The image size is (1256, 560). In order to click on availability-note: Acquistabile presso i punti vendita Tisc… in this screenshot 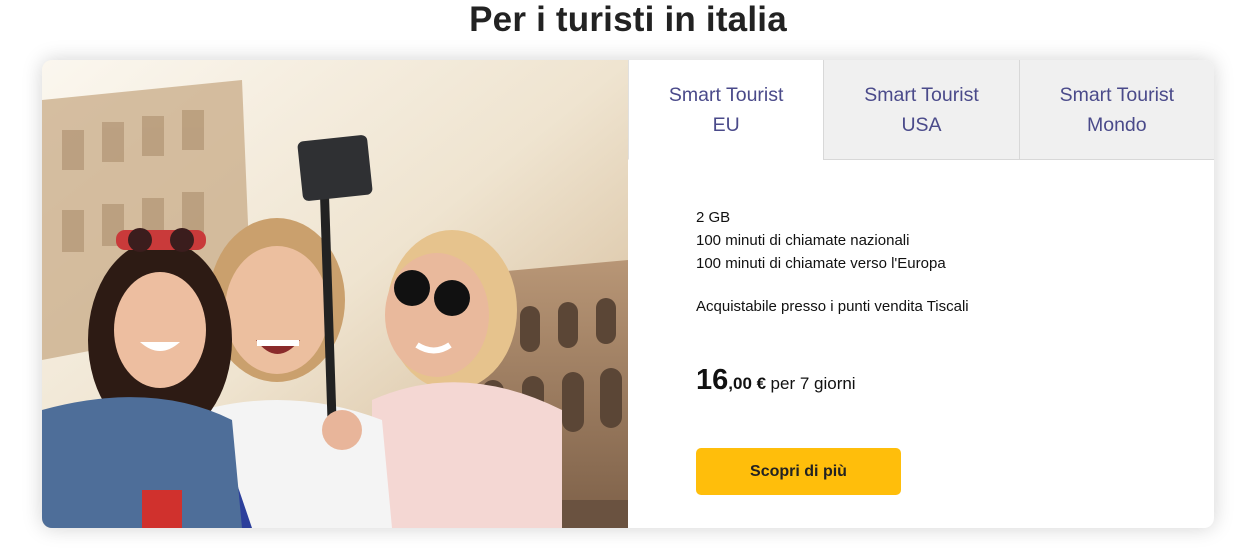, I will do `click(832, 306)`.